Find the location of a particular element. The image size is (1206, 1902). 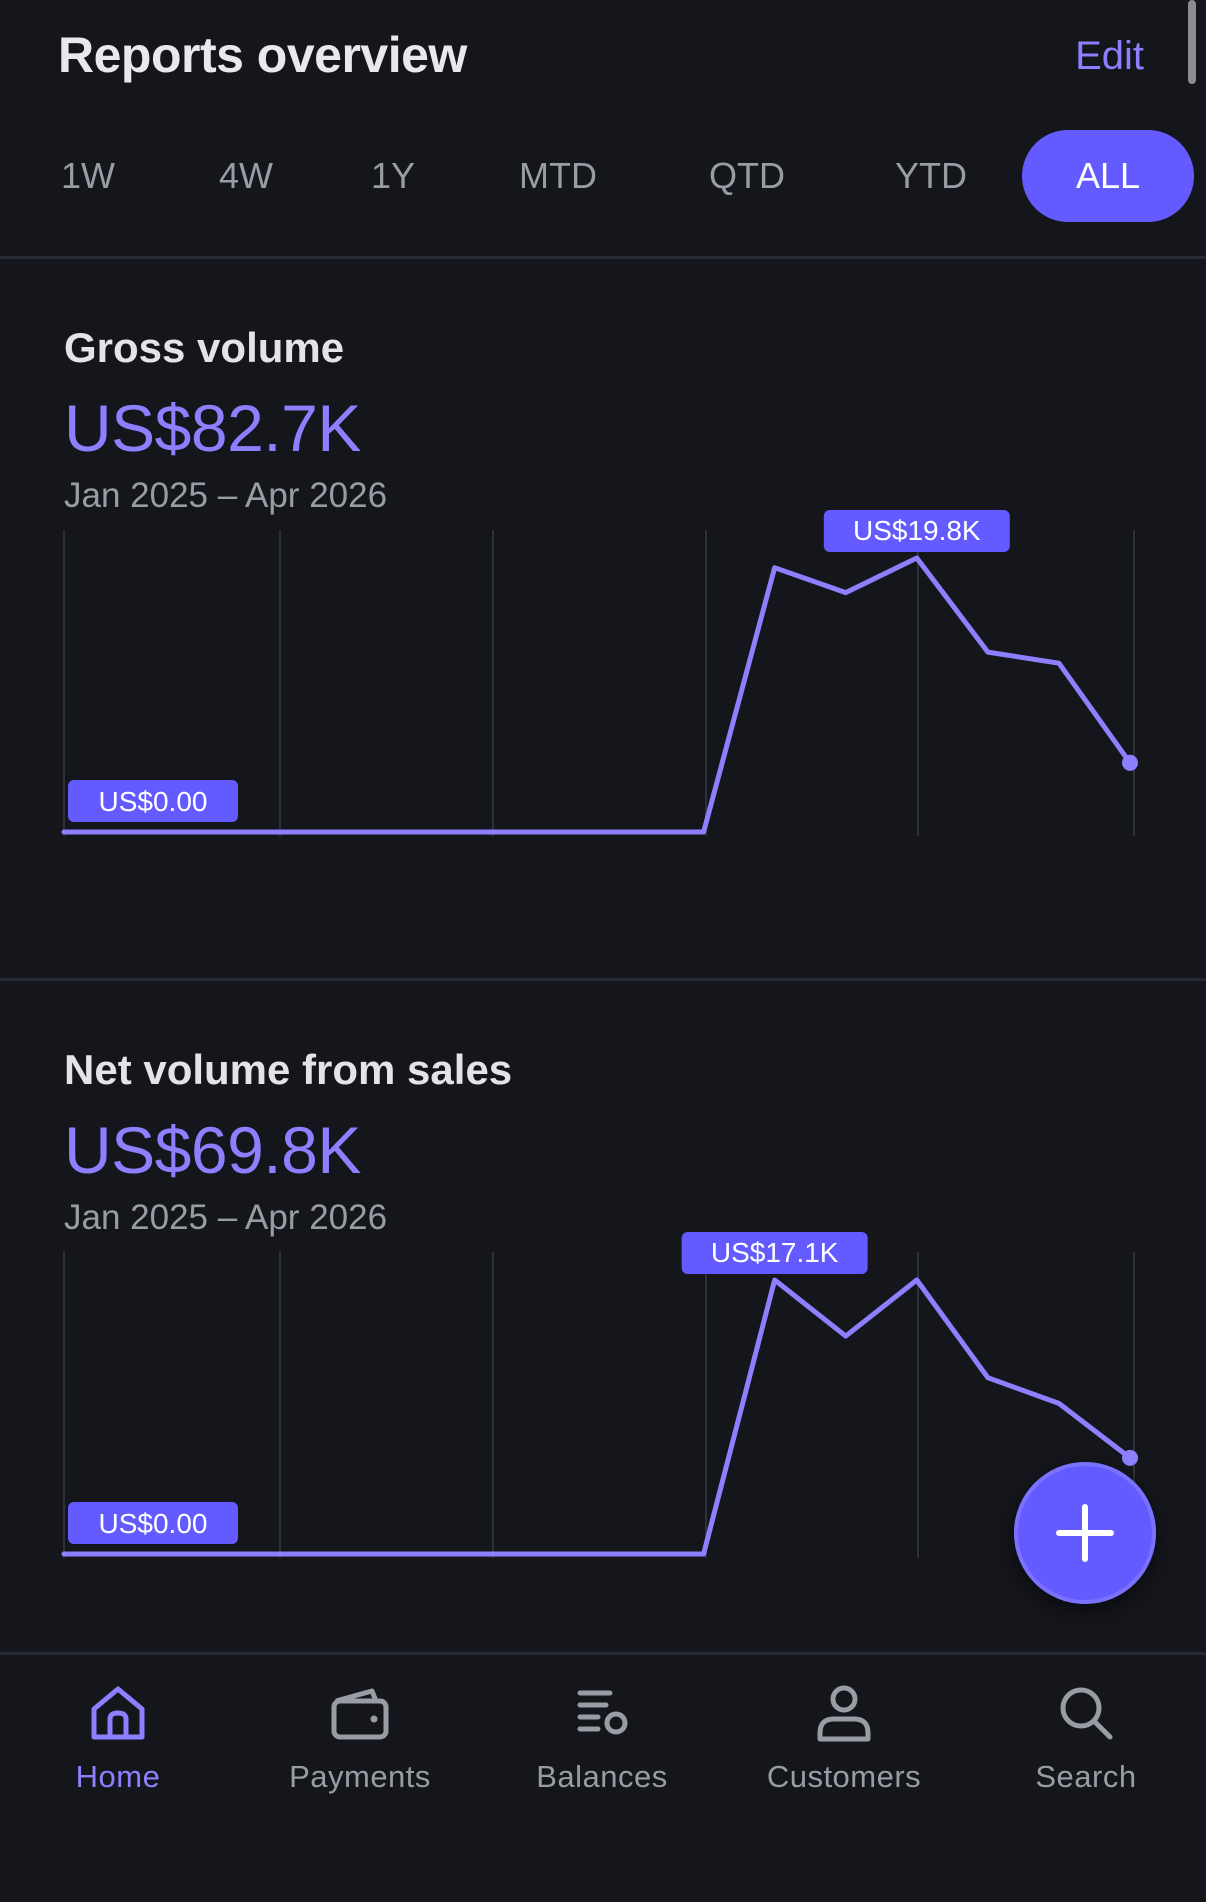

tab-all: ALL is located at coordinates (1108, 176).